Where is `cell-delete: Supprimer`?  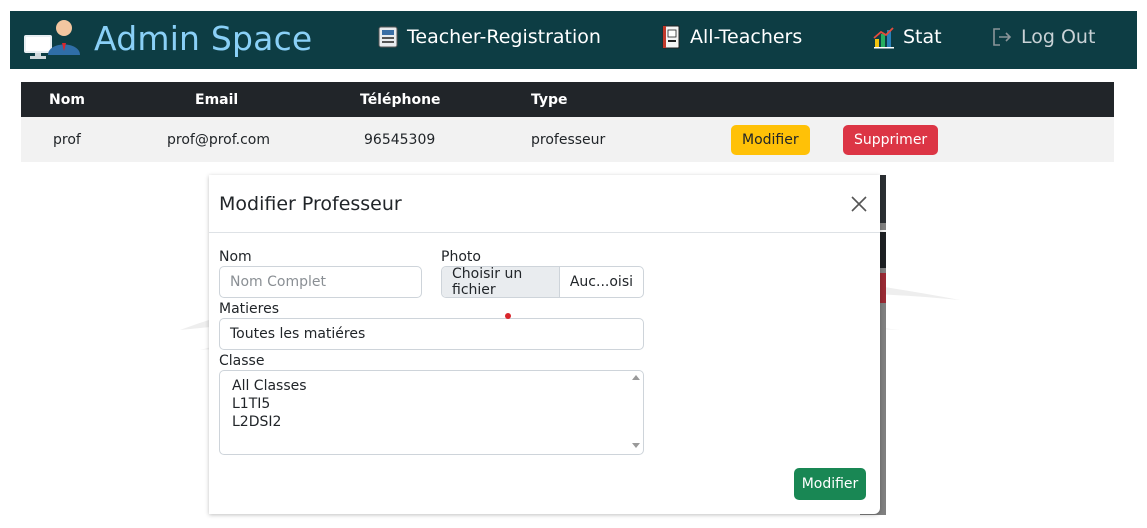 cell-delete: Supprimer is located at coordinates (968, 139).